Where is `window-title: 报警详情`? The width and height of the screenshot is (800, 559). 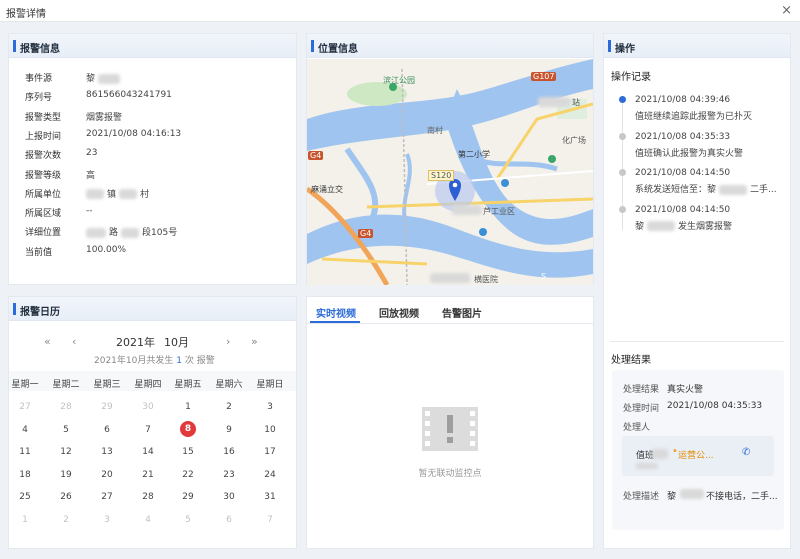 window-title: 报警详情 is located at coordinates (26, 14).